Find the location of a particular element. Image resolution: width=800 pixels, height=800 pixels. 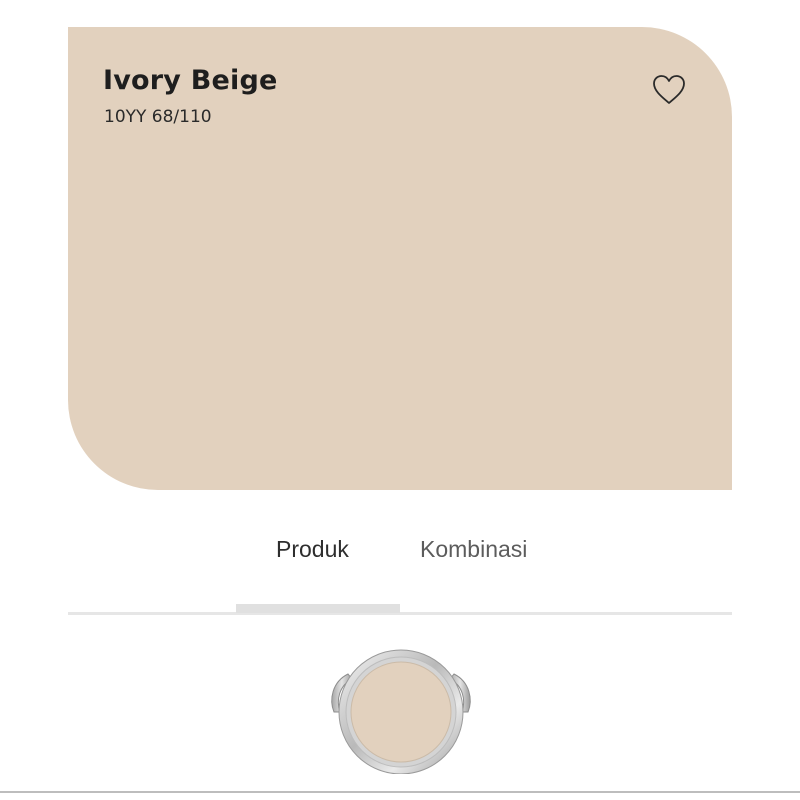

favorite-button is located at coordinates (669, 90).